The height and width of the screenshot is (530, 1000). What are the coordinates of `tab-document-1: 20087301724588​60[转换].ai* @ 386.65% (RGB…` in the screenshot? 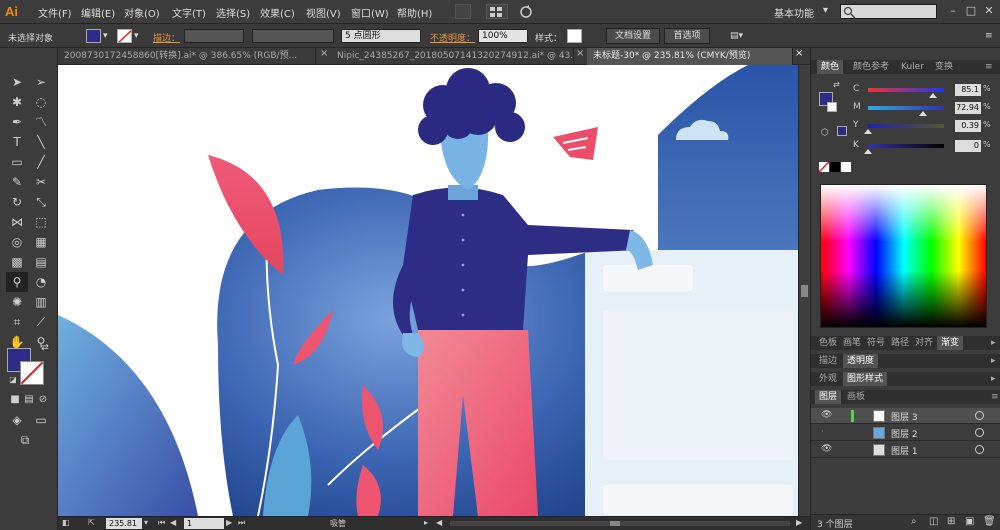 It's located at (187, 56).